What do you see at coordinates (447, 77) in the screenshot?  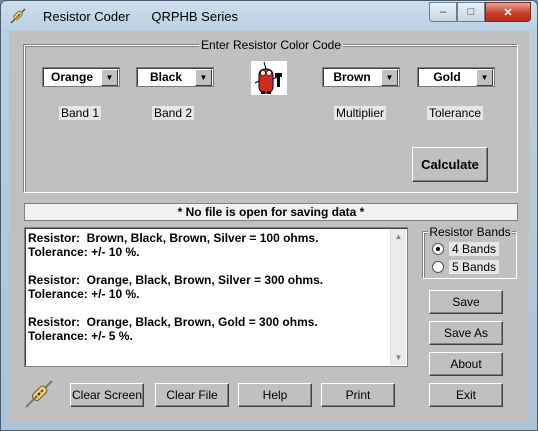 I see `tolerance-value: Gold` at bounding box center [447, 77].